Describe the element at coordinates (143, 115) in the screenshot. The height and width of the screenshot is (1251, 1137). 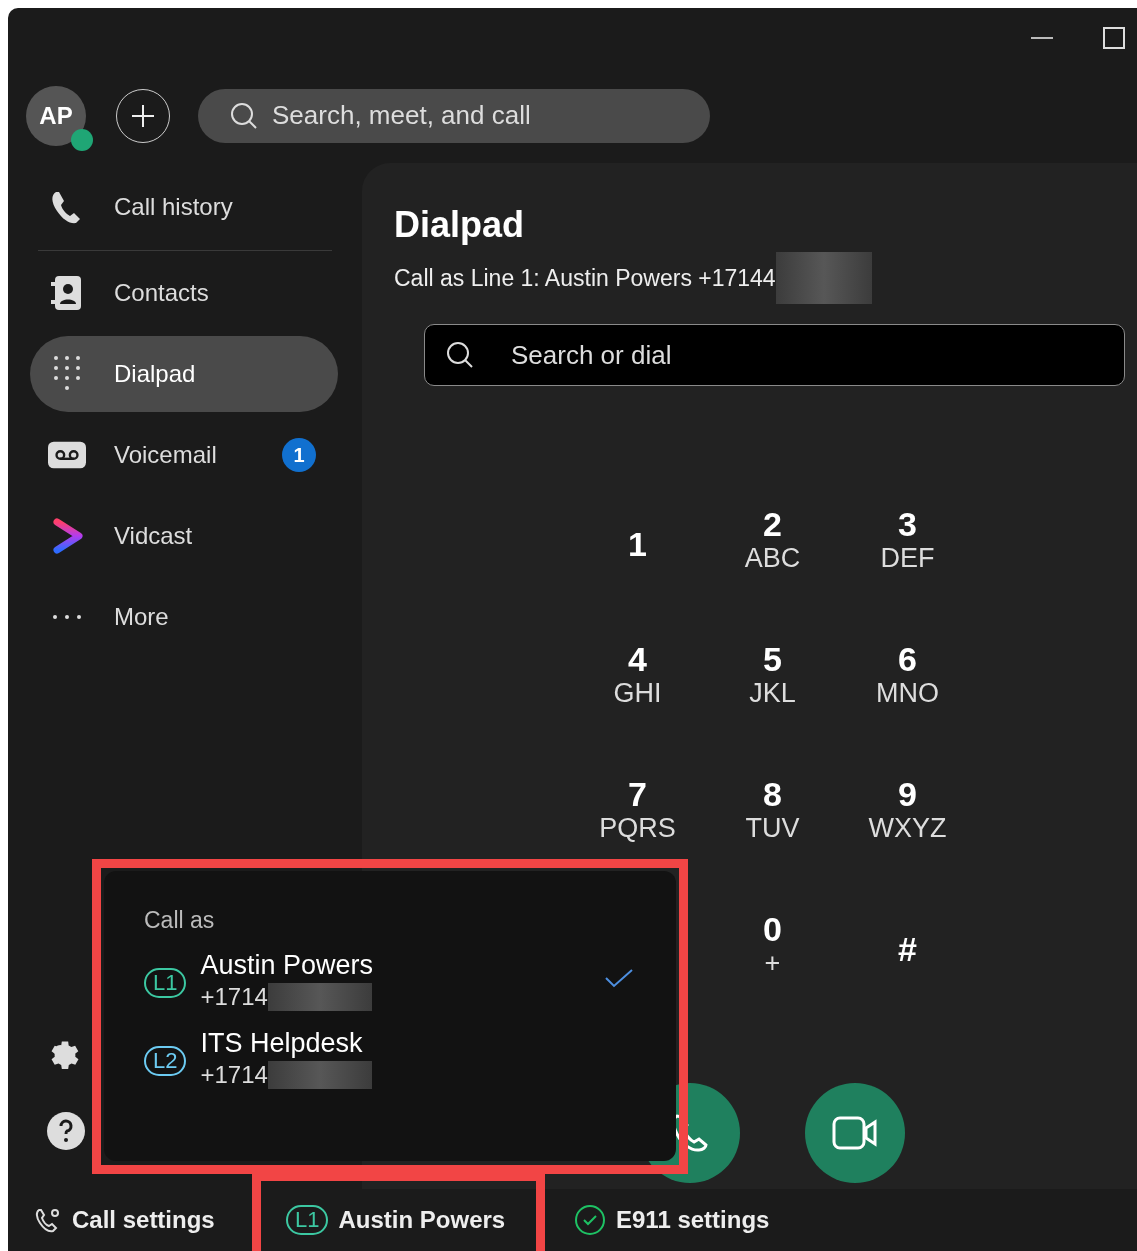
I see `plus-icon` at that location.